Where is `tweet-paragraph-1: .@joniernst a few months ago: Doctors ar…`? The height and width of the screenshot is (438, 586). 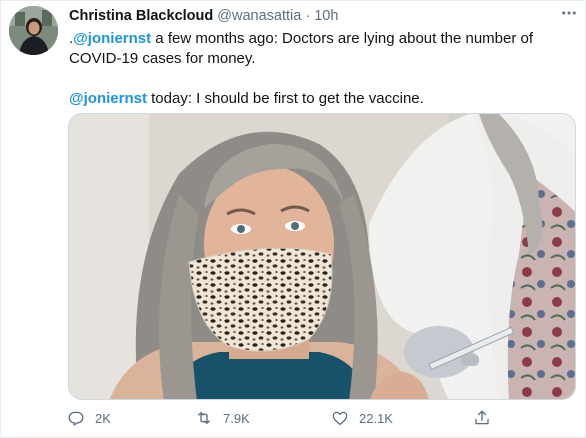 tweet-paragraph-1: .@joniernst a few months ago: Doctors ar… is located at coordinates (321, 49).